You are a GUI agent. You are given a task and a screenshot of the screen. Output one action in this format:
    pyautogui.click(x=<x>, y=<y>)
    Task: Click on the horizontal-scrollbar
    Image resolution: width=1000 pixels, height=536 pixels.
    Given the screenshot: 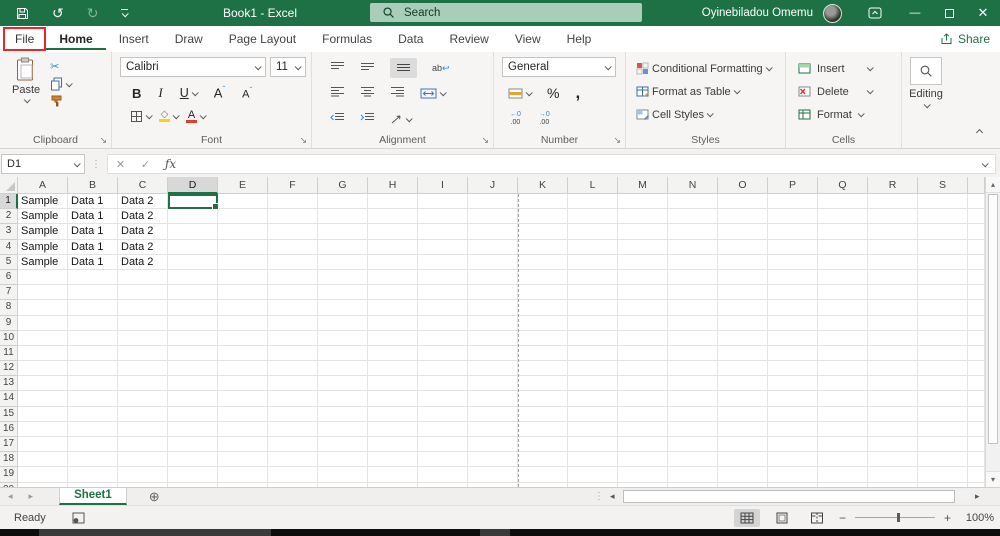 What is the action you would take?
    pyautogui.click(x=796, y=496)
    